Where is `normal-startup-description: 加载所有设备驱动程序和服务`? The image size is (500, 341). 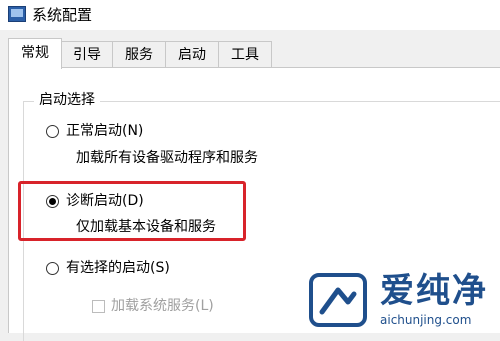
normal-startup-description: 加载所有设备驱动程序和服务 is located at coordinates (167, 158).